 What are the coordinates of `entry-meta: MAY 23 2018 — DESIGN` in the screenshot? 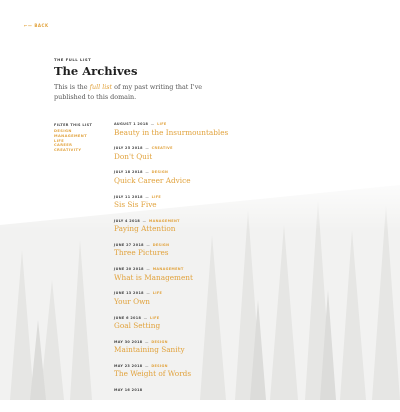 It's located at (214, 366).